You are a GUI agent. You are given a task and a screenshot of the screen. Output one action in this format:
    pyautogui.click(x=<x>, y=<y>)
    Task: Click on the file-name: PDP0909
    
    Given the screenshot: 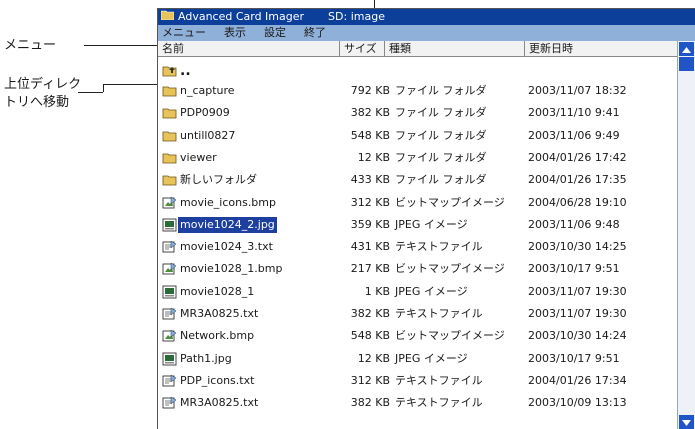 What is the action you would take?
    pyautogui.click(x=205, y=113)
    